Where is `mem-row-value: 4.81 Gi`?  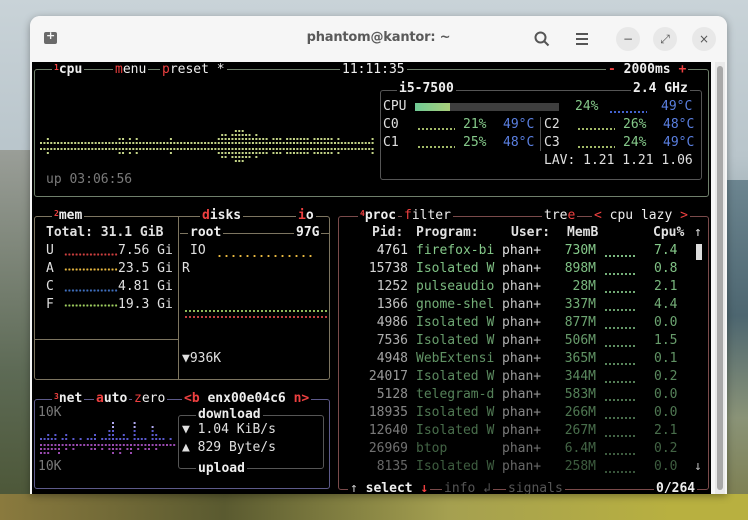
mem-row-value: 4.81 Gi is located at coordinates (145, 286).